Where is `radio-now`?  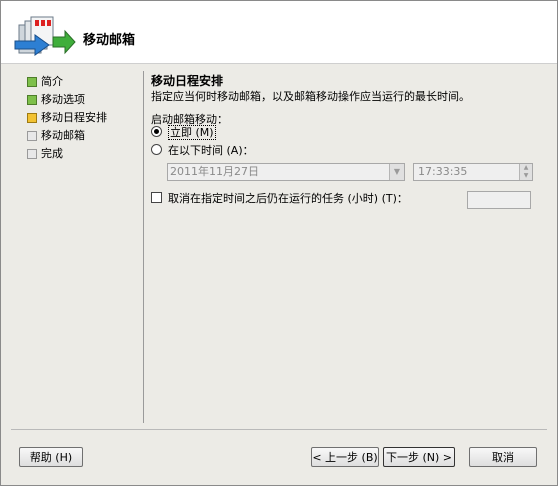 radio-now is located at coordinates (156, 131).